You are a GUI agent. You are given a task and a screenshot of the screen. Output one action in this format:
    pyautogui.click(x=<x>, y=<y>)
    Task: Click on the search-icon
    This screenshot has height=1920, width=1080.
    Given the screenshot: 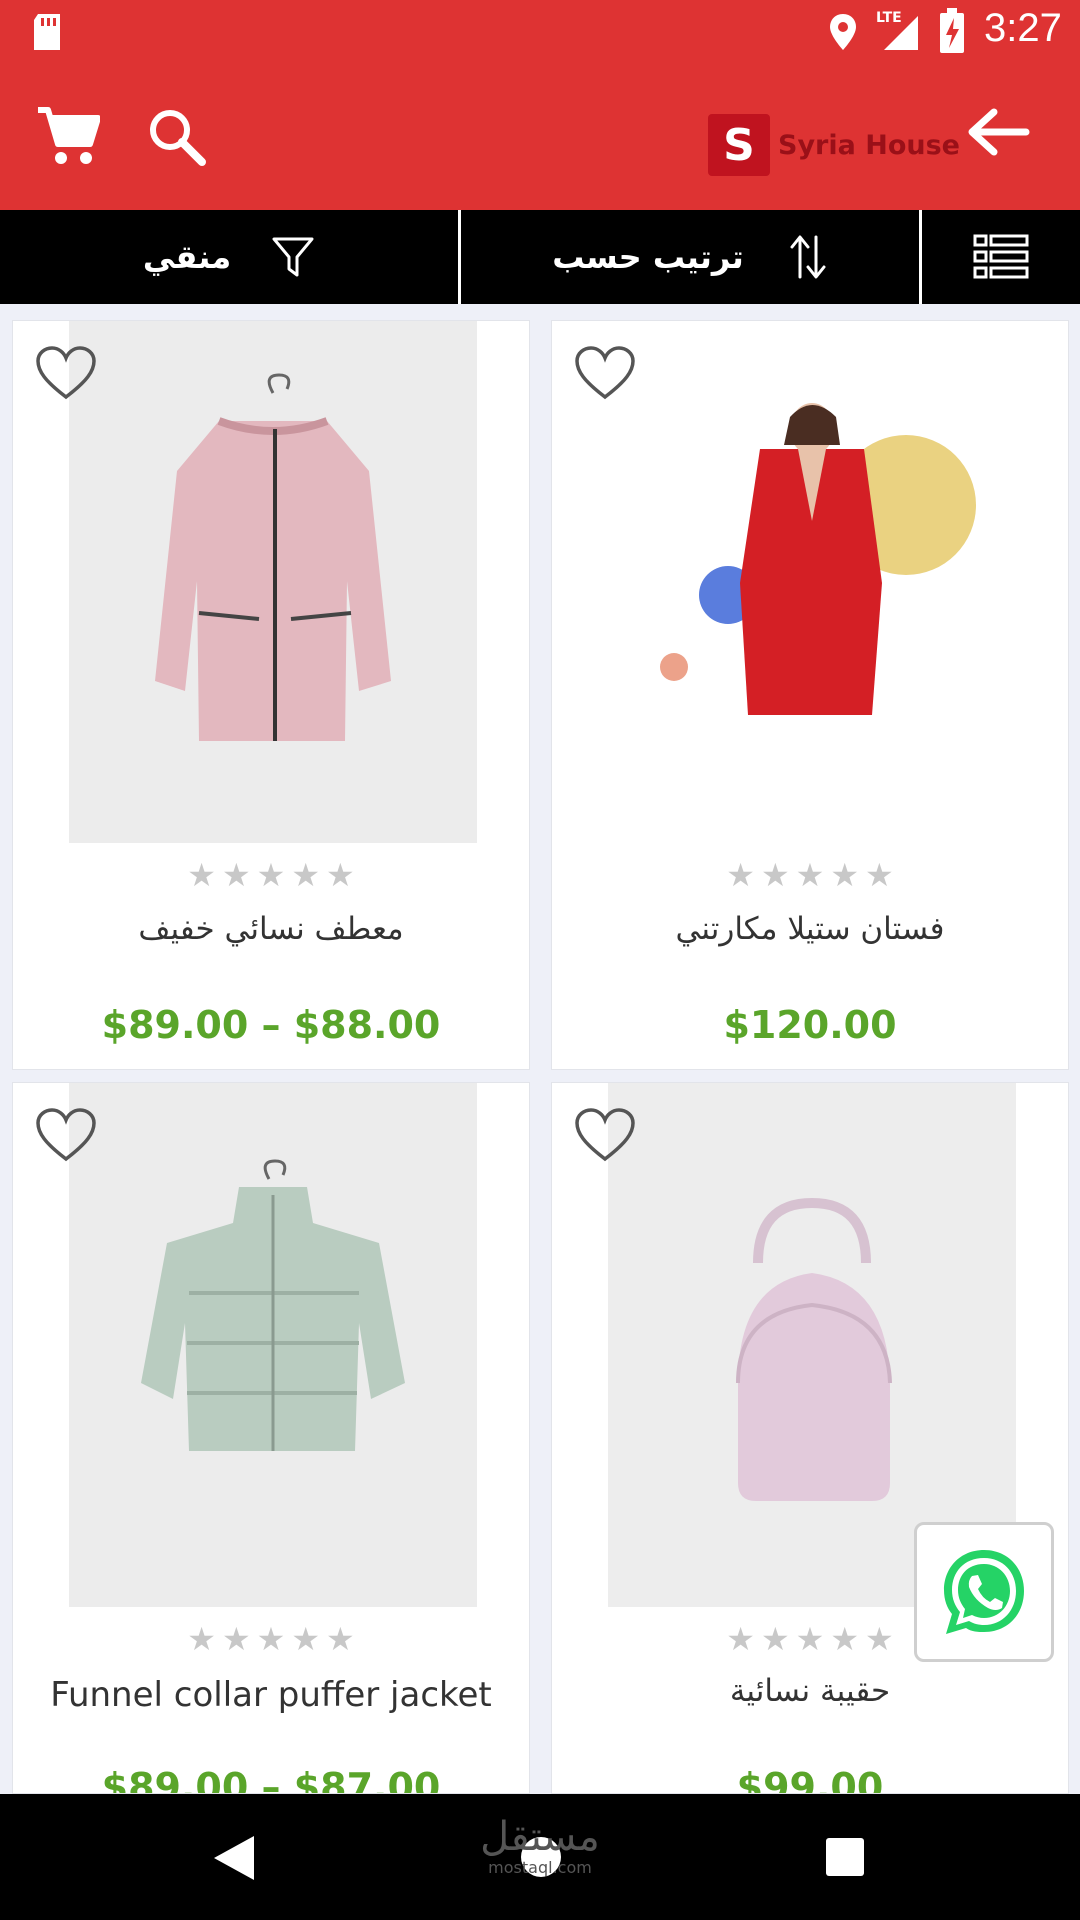 What is the action you would take?
    pyautogui.click(x=176, y=136)
    